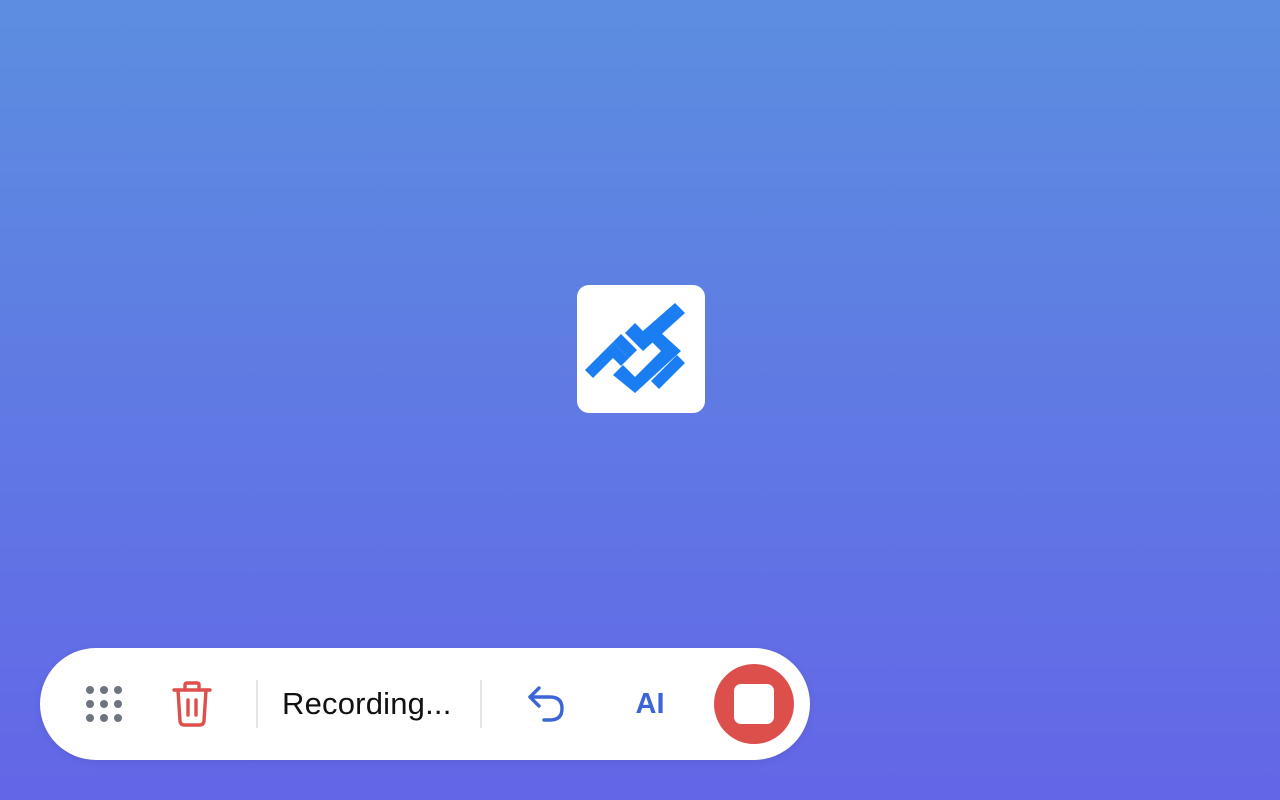 Image resolution: width=1280 pixels, height=800 pixels. I want to click on stop-recording-button, so click(754, 704).